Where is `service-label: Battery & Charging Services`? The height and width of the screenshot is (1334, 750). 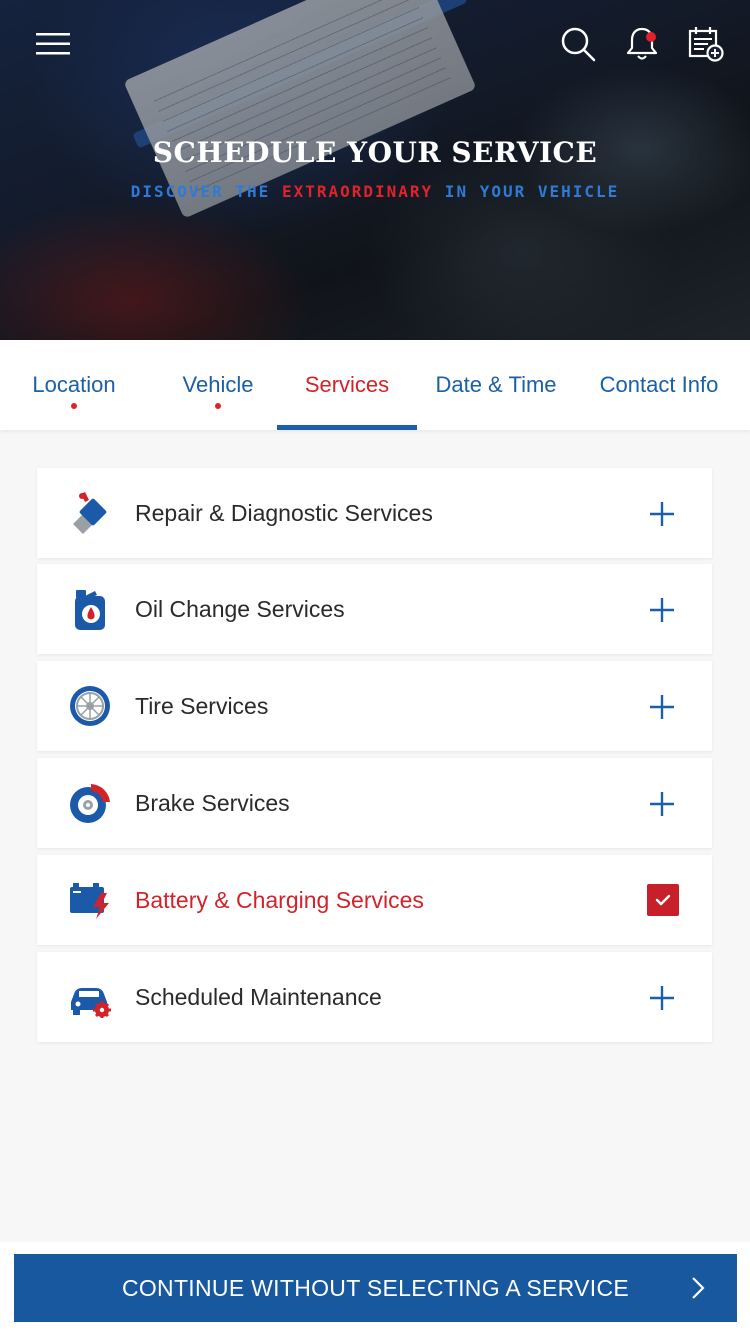 service-label: Battery & Charging Services is located at coordinates (279, 900).